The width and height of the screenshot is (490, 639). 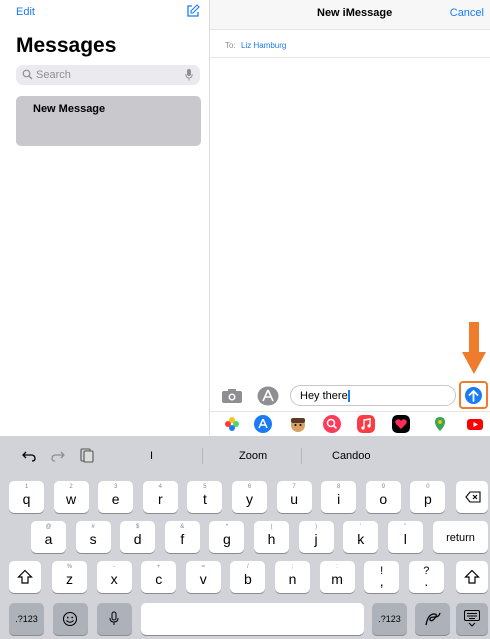 I want to click on maps-app-icon, so click(x=440, y=424).